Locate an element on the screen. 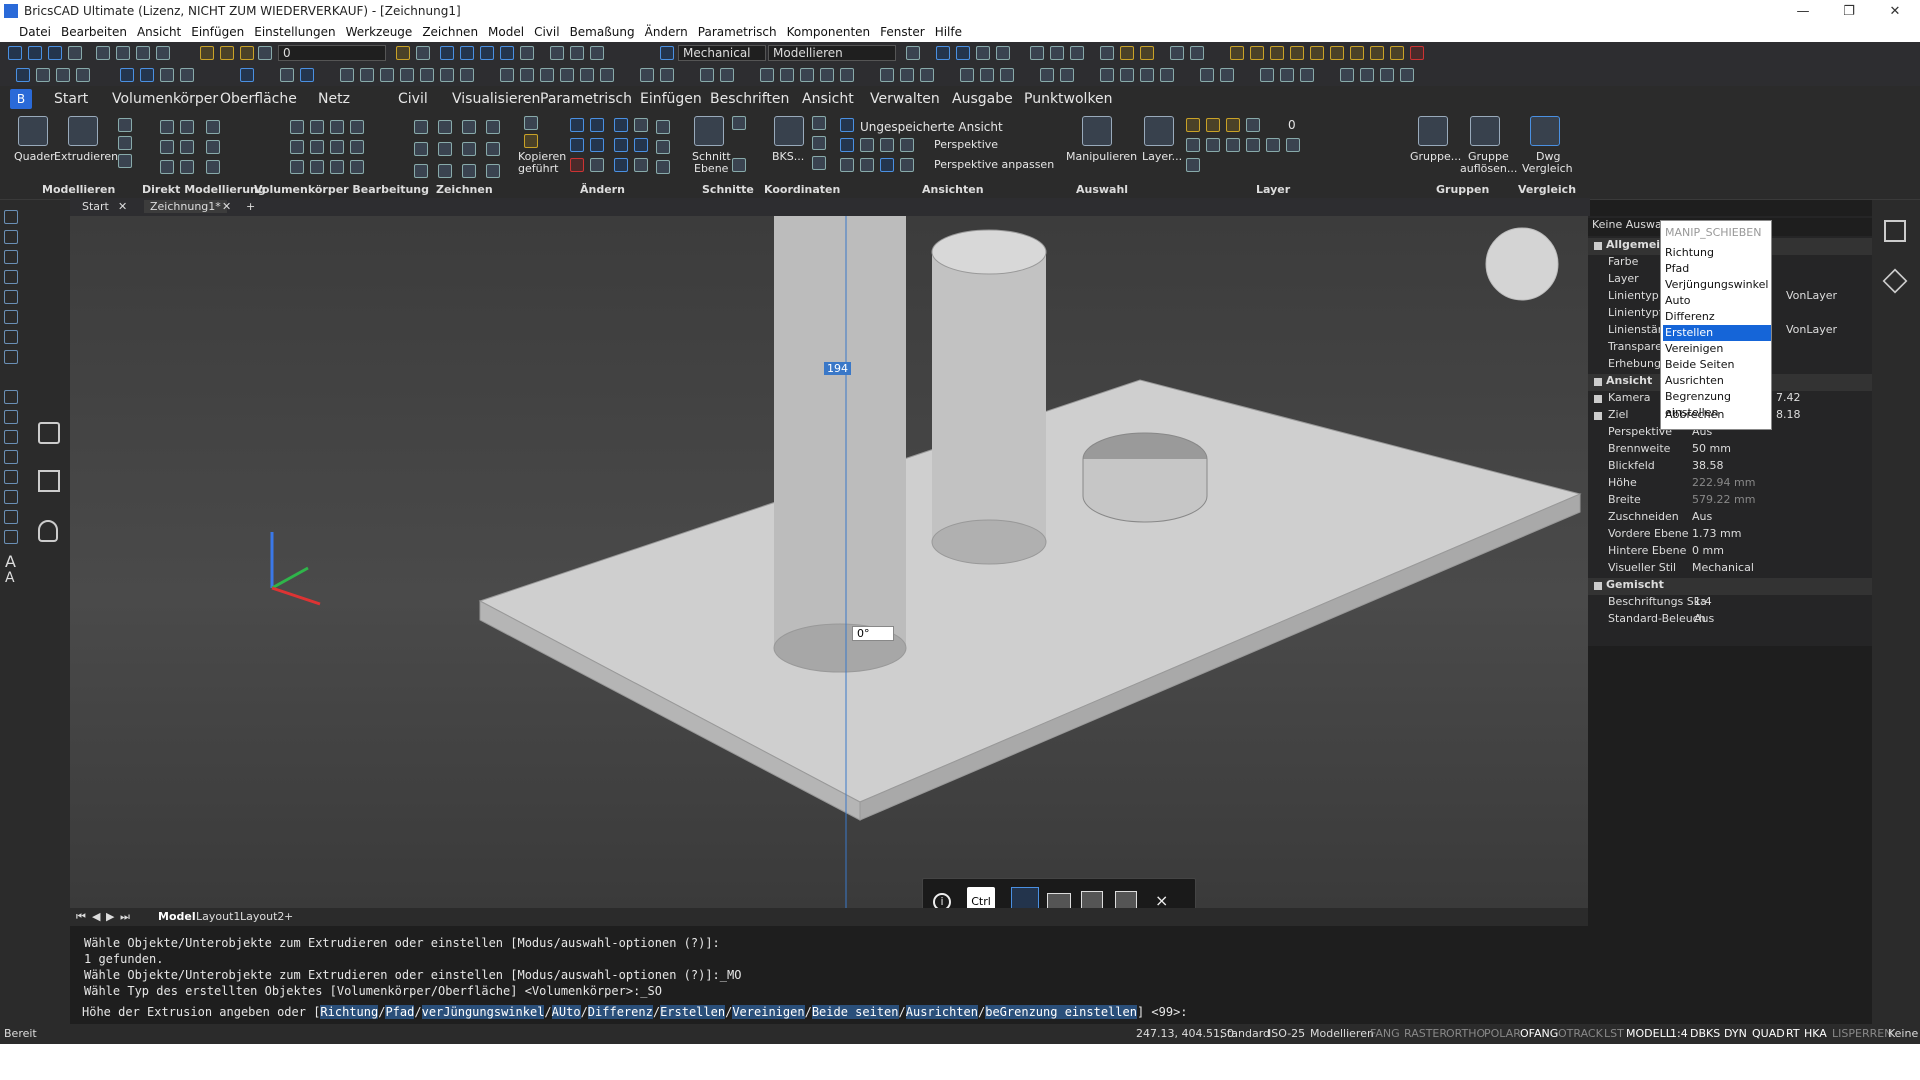 The image size is (1920, 1080). option-pfad: Pfad is located at coordinates (400, 1012).